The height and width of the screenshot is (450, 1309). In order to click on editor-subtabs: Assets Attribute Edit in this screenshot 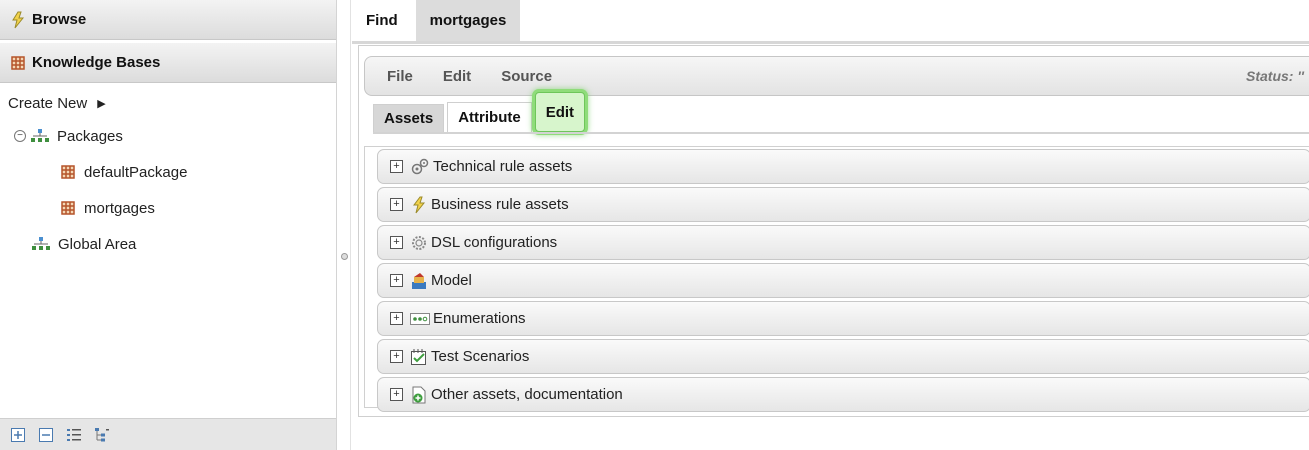, I will do `click(480, 112)`.